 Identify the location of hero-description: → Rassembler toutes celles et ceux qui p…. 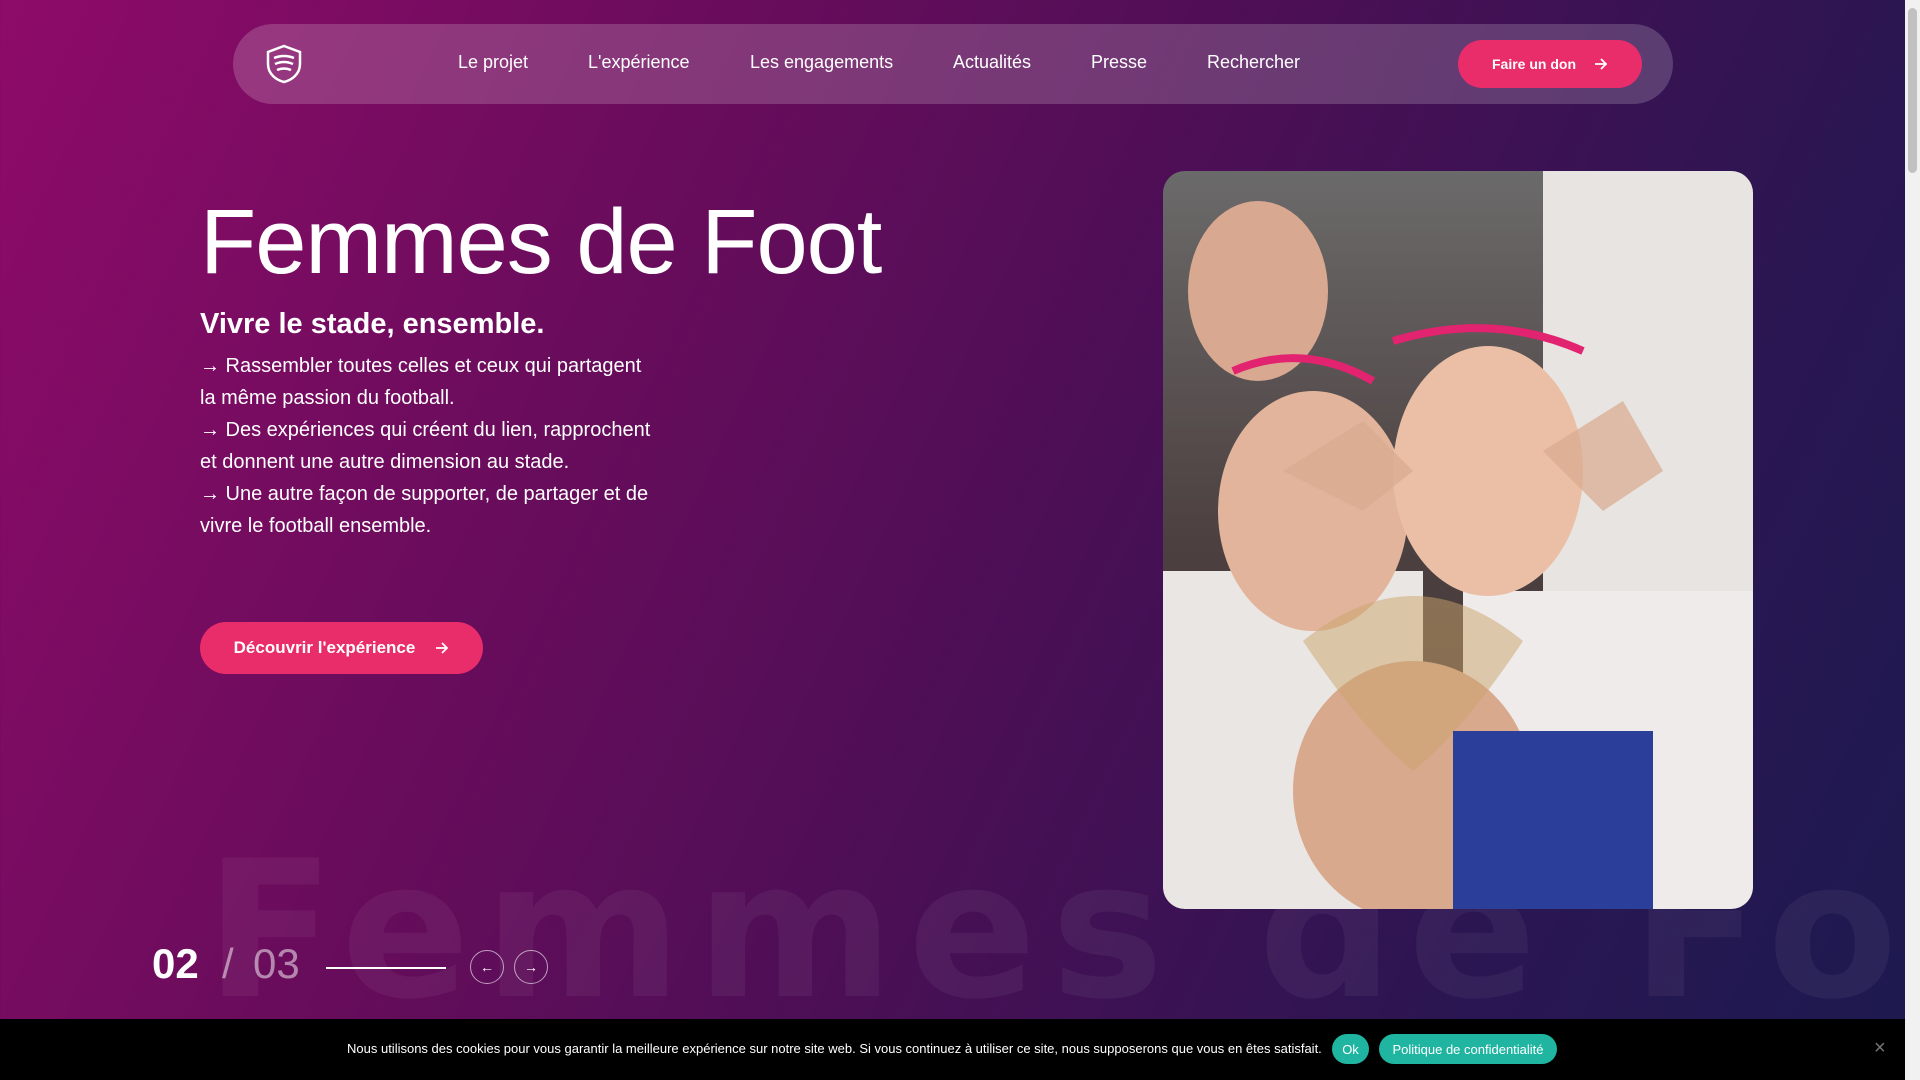
(430, 446).